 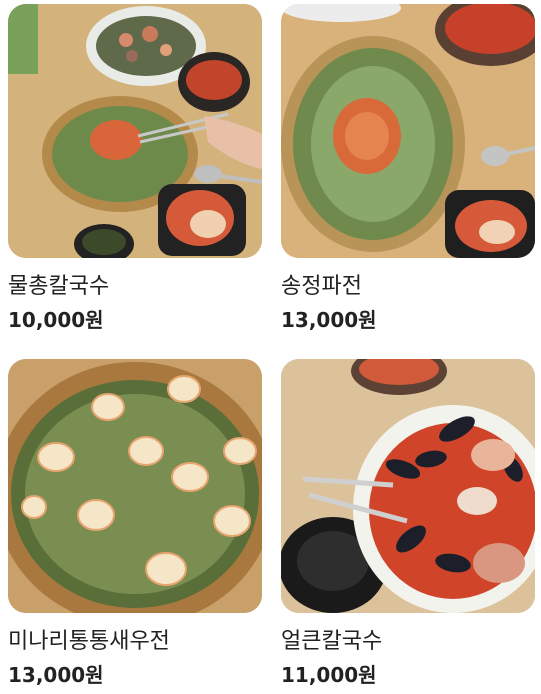 What do you see at coordinates (332, 641) in the screenshot?
I see `menu-name: 얼큰칼국수` at bounding box center [332, 641].